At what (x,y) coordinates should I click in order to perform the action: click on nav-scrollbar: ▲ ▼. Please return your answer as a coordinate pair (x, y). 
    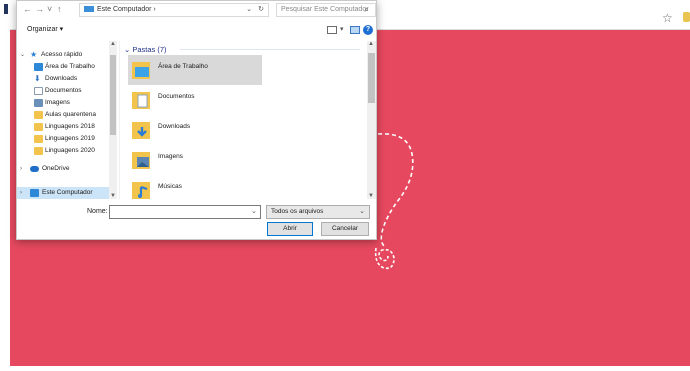
    Looking at the image, I should click on (113, 120).